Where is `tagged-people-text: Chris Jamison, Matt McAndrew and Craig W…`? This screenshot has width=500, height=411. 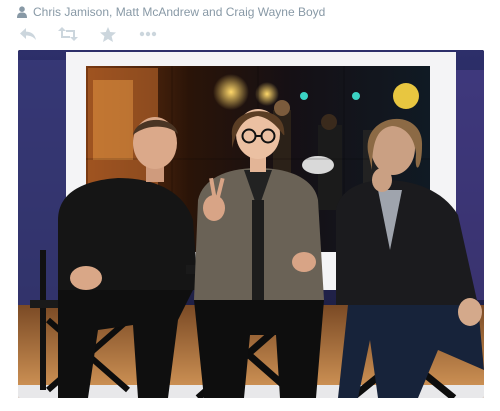 tagged-people-text: Chris Jamison, Matt McAndrew and Craig W… is located at coordinates (179, 12).